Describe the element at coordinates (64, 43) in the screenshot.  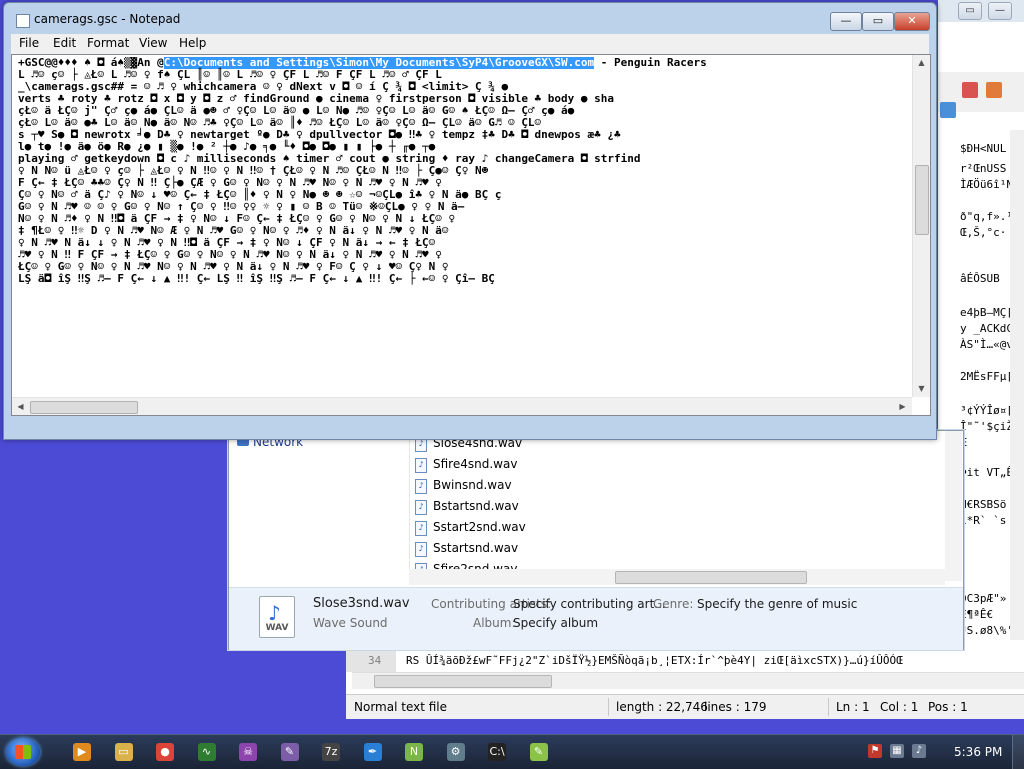
I see `menu-edit: Edit` at that location.